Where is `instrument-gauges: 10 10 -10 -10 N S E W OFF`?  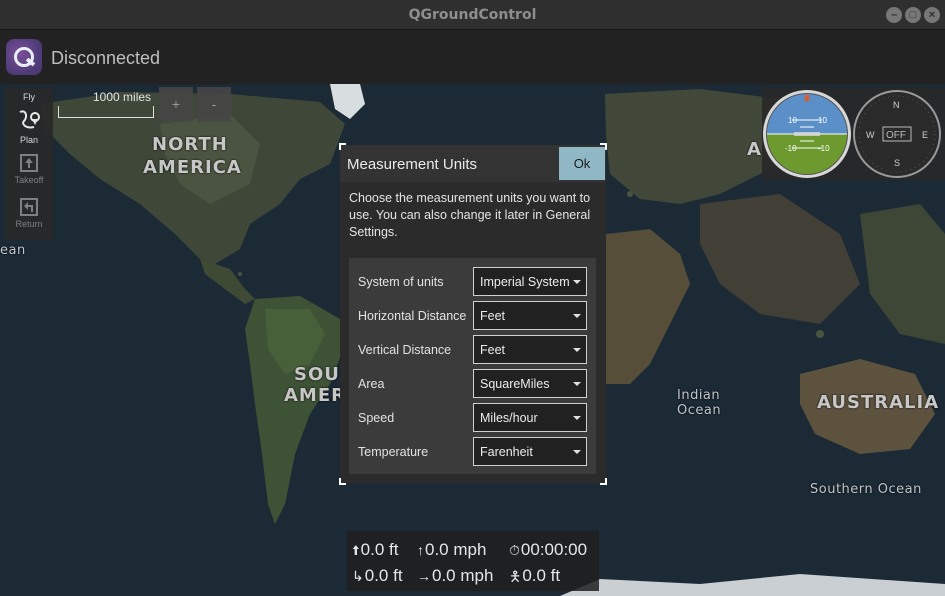
instrument-gauges: 10 10 -10 -10 N S E W OFF is located at coordinates (852, 134).